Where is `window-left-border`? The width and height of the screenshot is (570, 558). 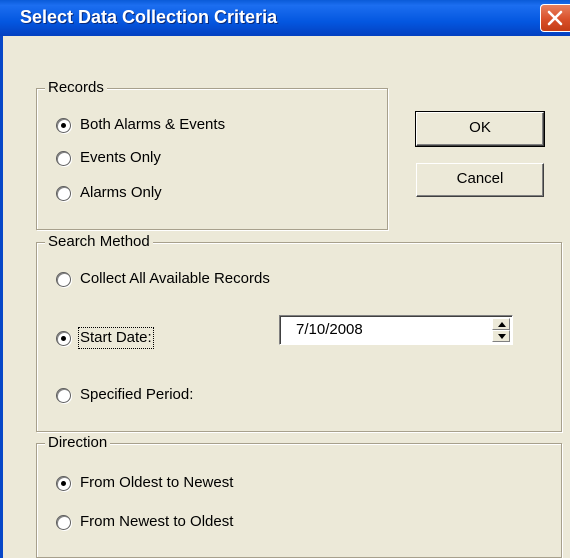 window-left-border is located at coordinates (1, 297).